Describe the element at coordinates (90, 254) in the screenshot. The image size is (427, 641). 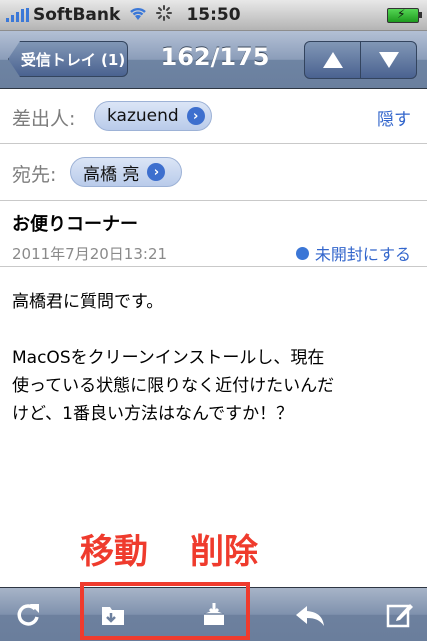
I see `message-date: 2011年7月20日13:21` at that location.